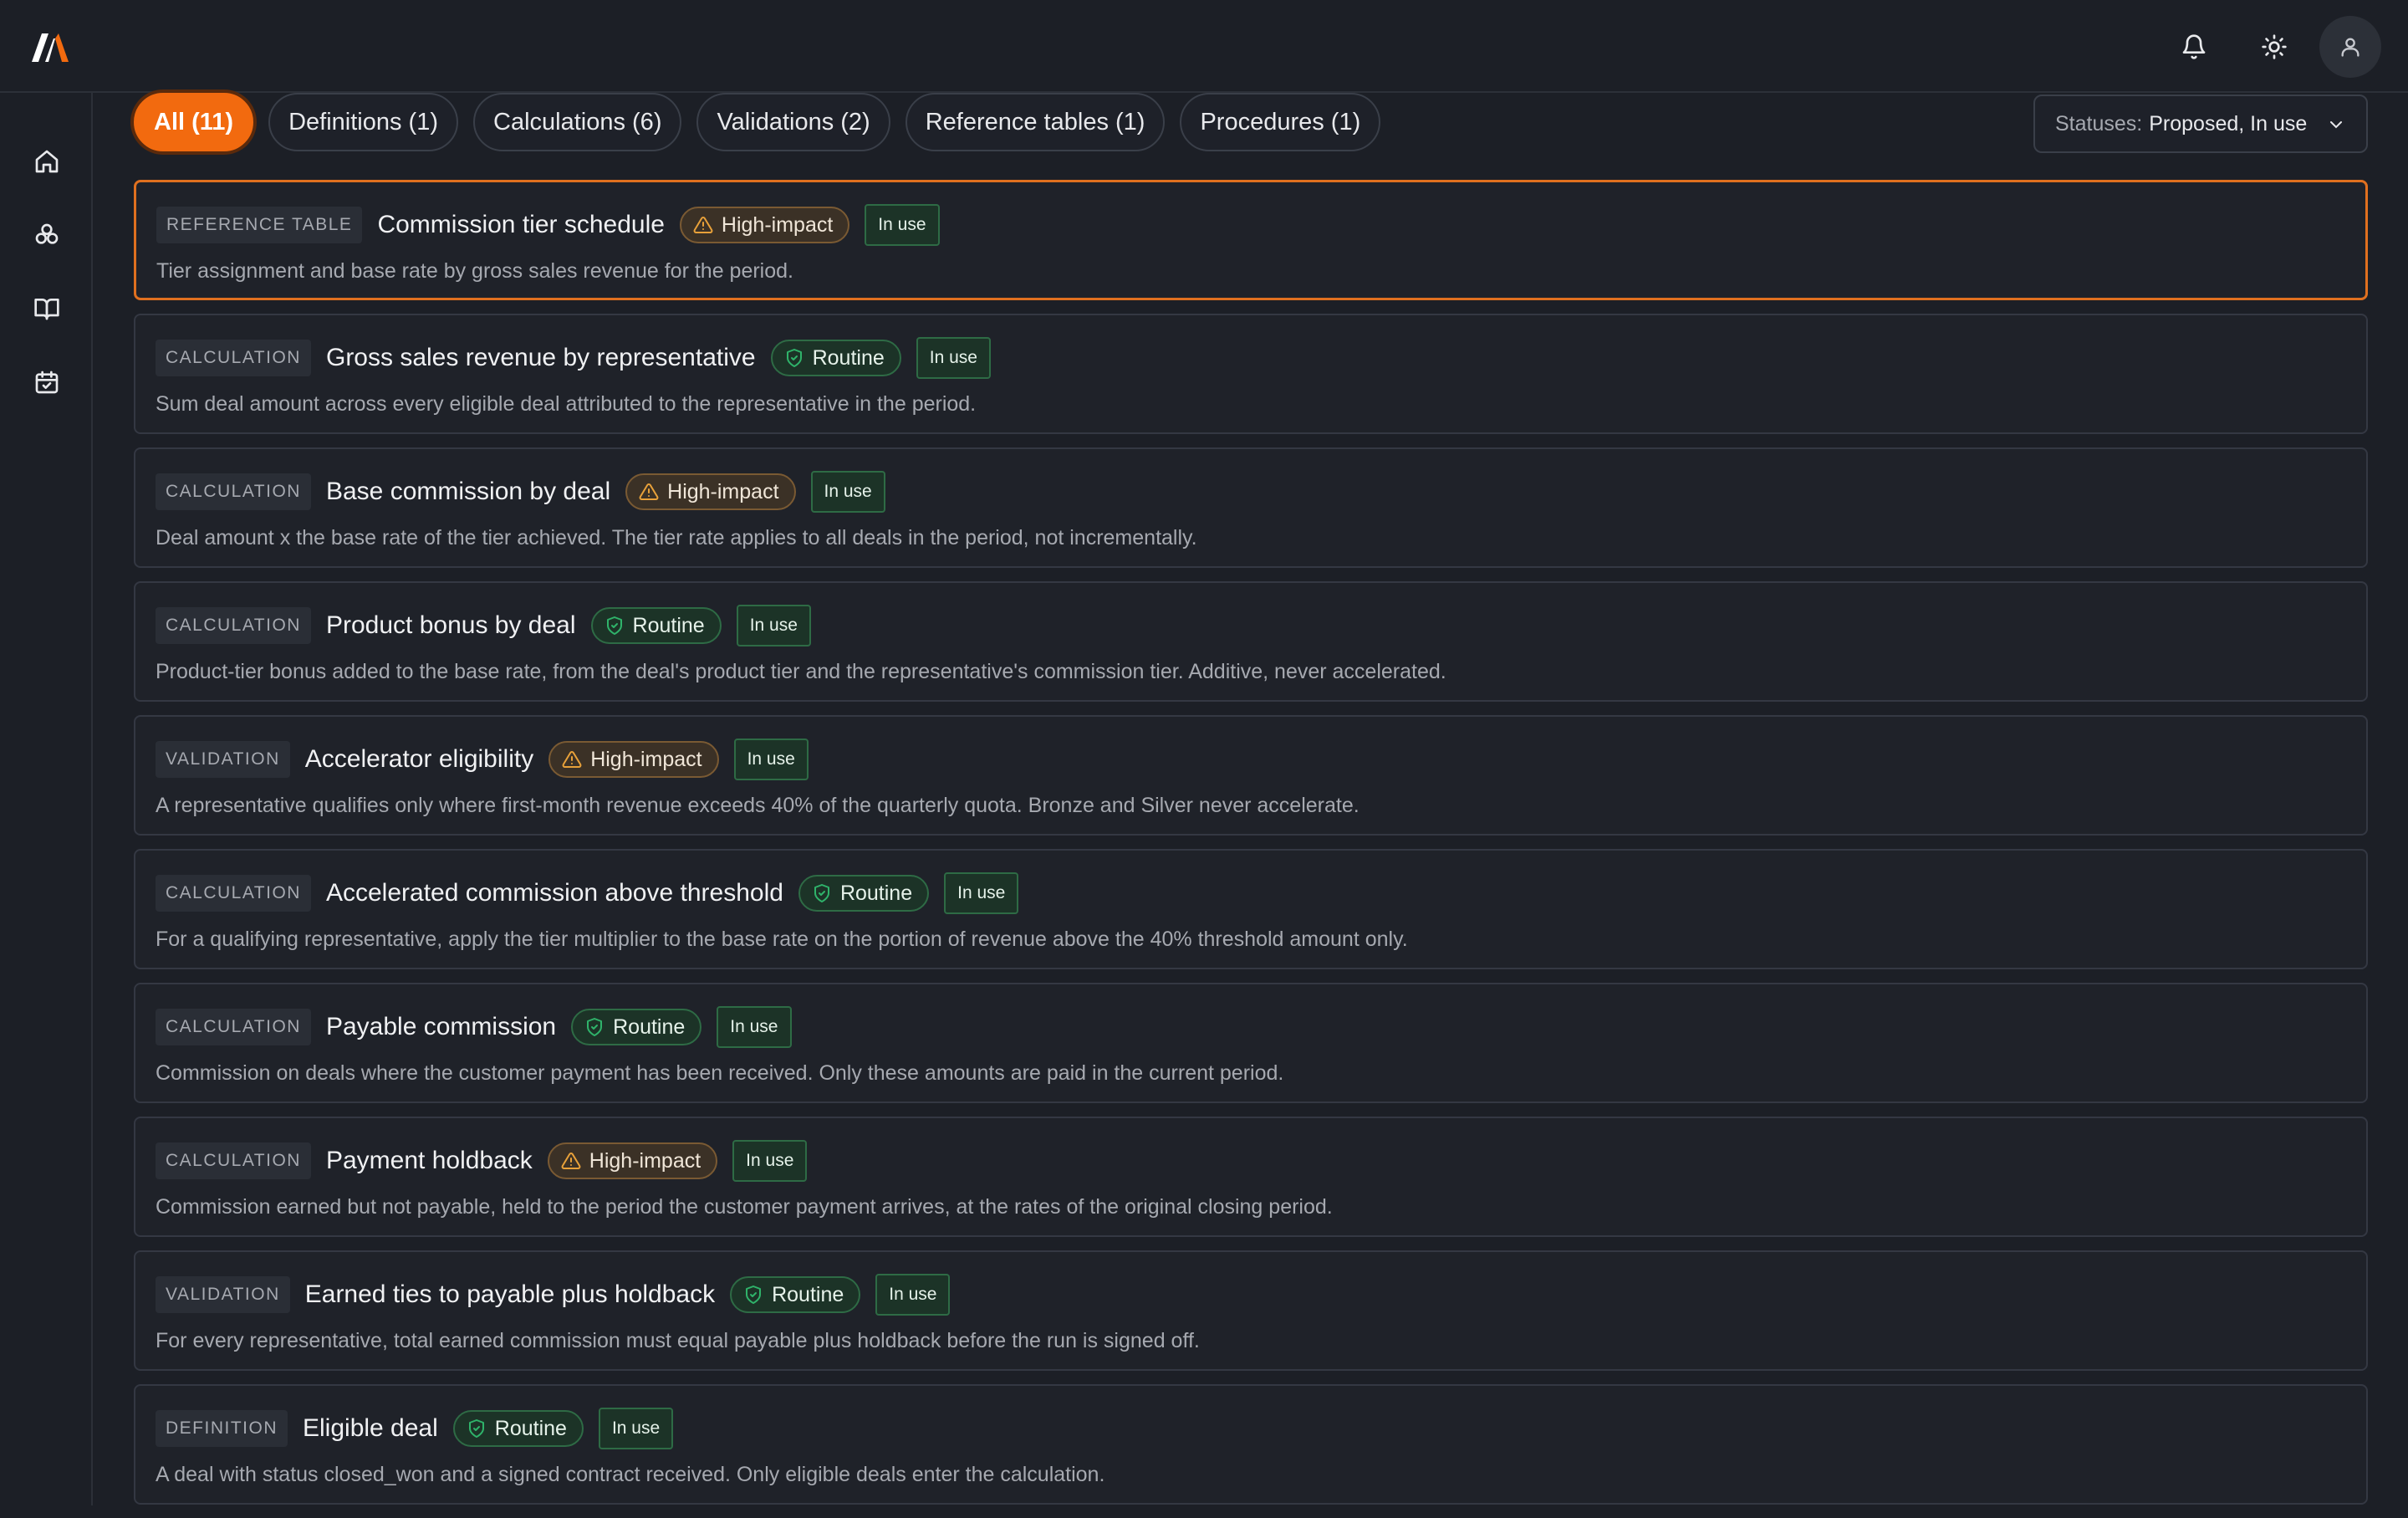  What do you see at coordinates (260, 225) in the screenshot?
I see `rule-type-tag: REFERENCE TABLE` at bounding box center [260, 225].